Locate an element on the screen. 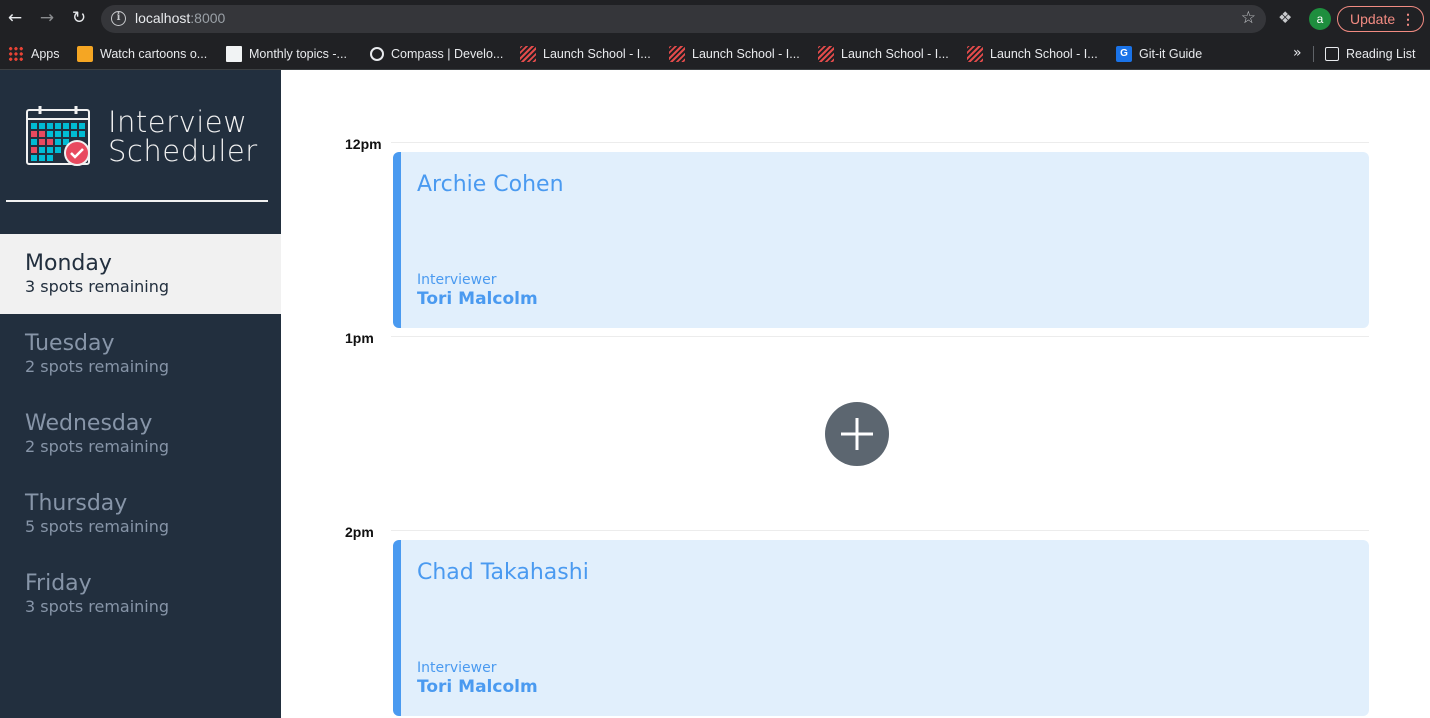 This screenshot has width=1430, height=718. more-bookmarks-icon: » is located at coordinates (1297, 53).